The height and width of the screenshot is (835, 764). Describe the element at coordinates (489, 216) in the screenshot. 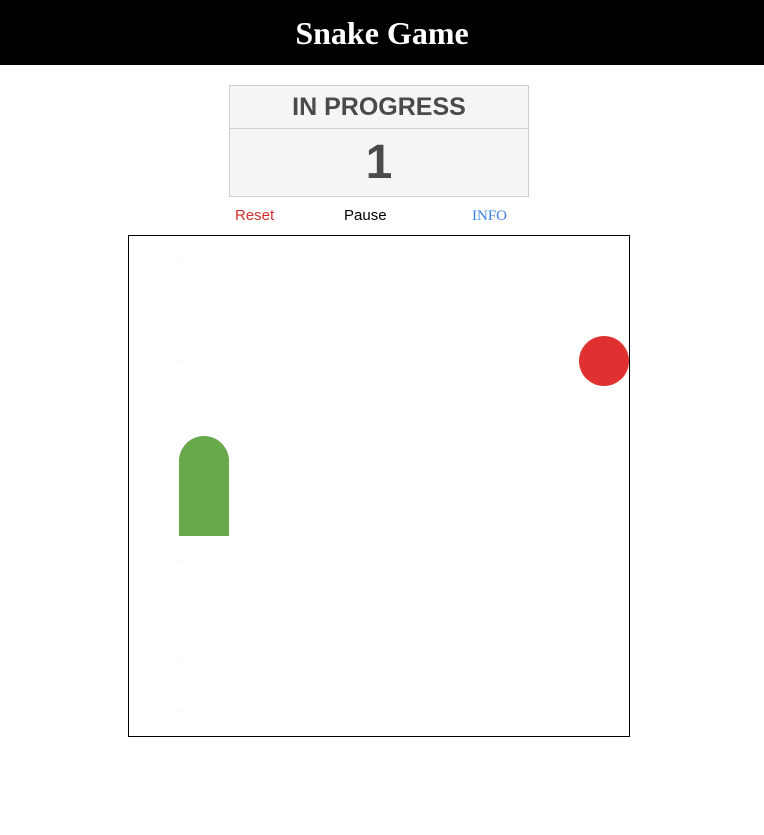

I see `info-button: INFO` at that location.